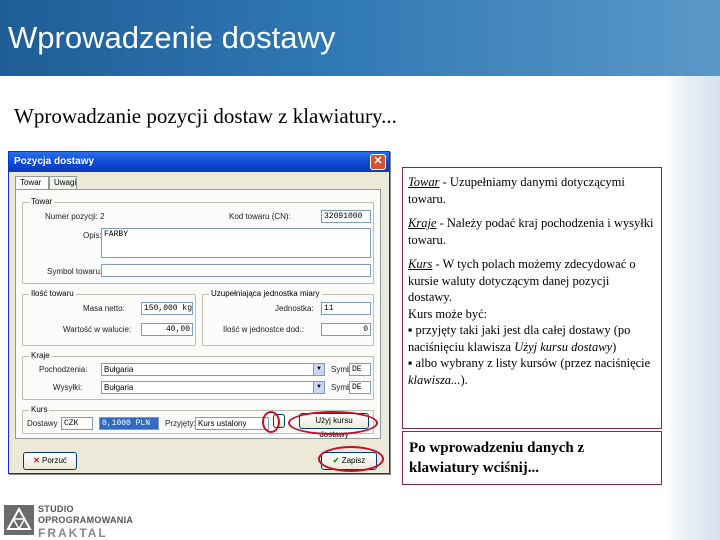 This screenshot has width=720, height=540. What do you see at coordinates (36, 460) in the screenshot?
I see `cross-icon: ✕` at bounding box center [36, 460].